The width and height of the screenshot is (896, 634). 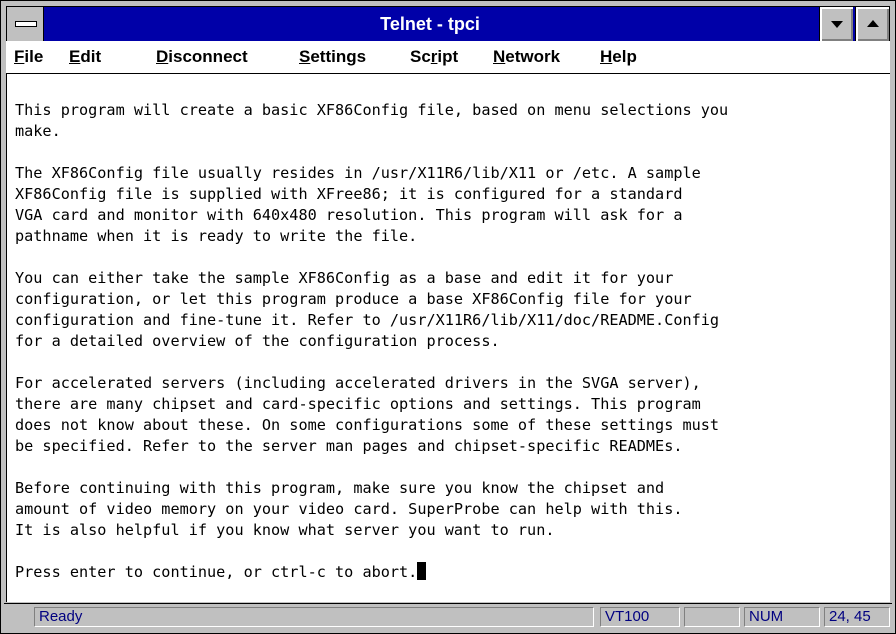 What do you see at coordinates (857, 617) in the screenshot?
I see `status-cursor-position: 24, 45` at bounding box center [857, 617].